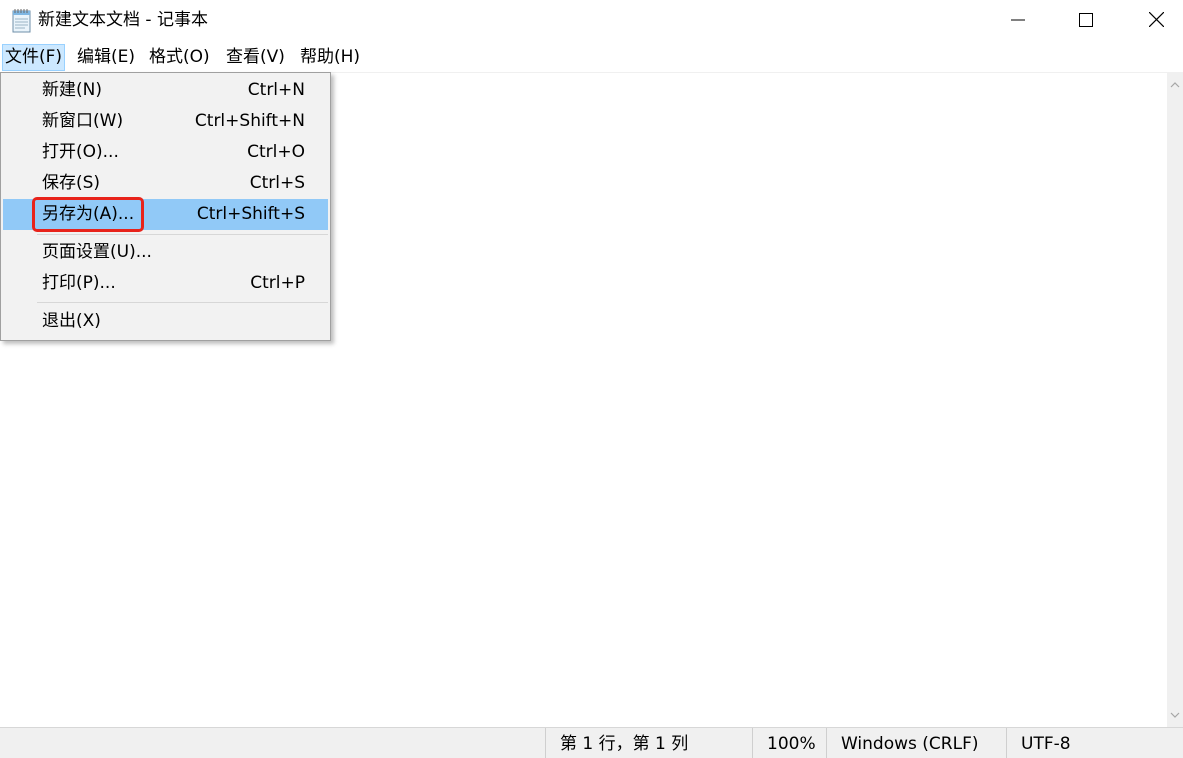  Describe the element at coordinates (591, 21) in the screenshot. I see `title-bar: 新建文本文档 - 记事本` at that location.